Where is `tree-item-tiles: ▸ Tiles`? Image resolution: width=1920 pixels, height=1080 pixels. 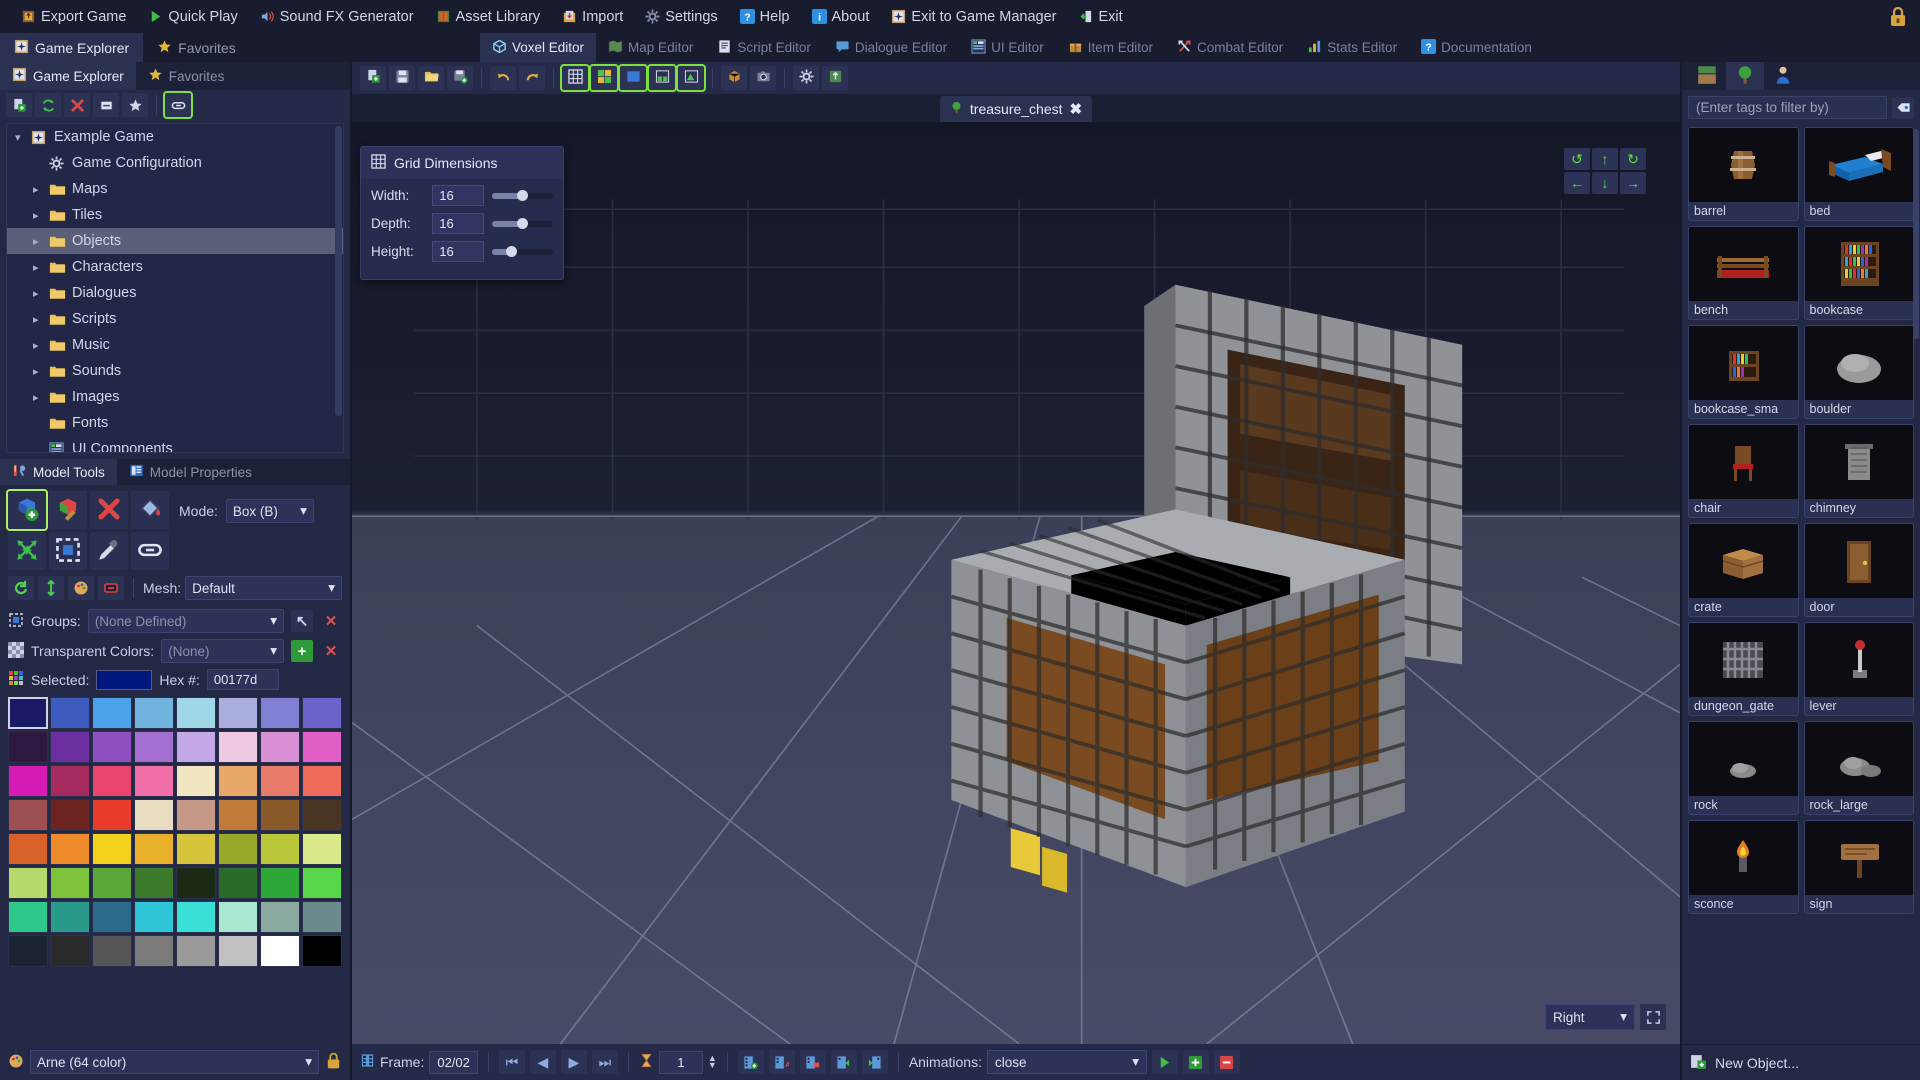
tree-item-tiles: ▸ Tiles is located at coordinates (175, 215).